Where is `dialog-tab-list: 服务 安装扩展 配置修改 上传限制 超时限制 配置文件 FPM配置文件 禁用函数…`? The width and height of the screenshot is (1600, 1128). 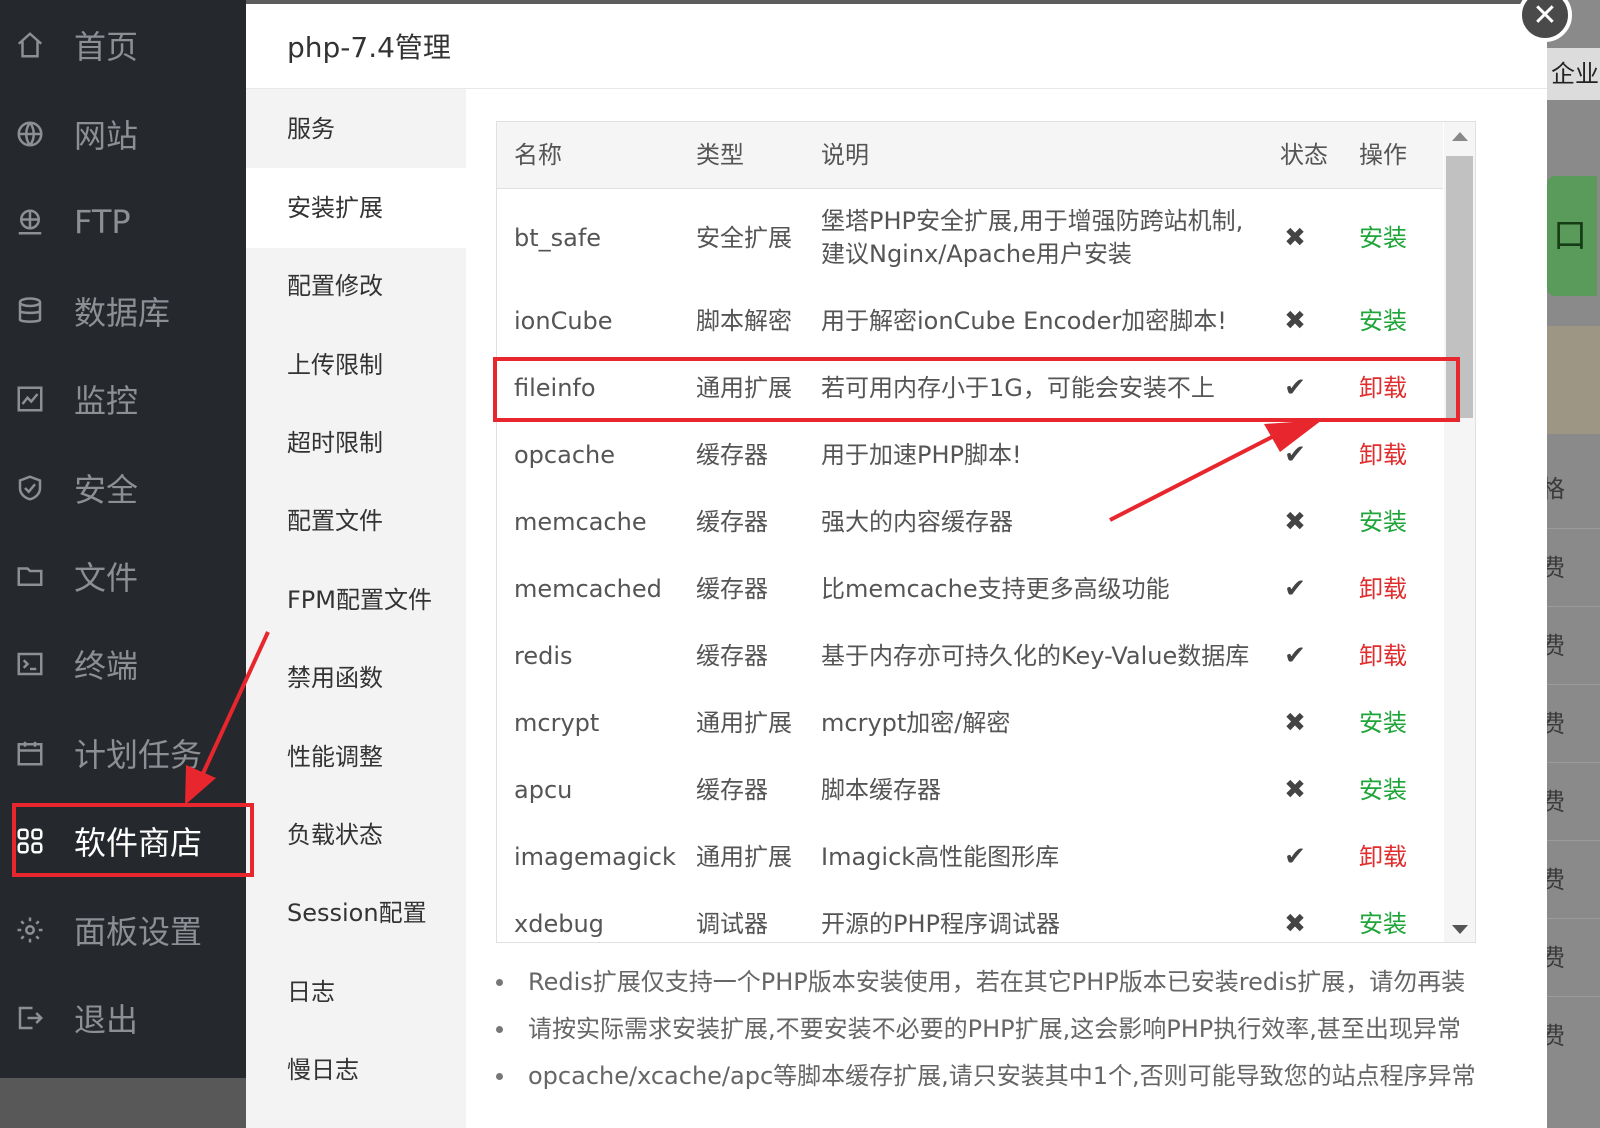 dialog-tab-list: 服务 安装扩展 配置修改 上传限制 超时限制 配置文件 FPM配置文件 禁用函数… is located at coordinates (356, 608).